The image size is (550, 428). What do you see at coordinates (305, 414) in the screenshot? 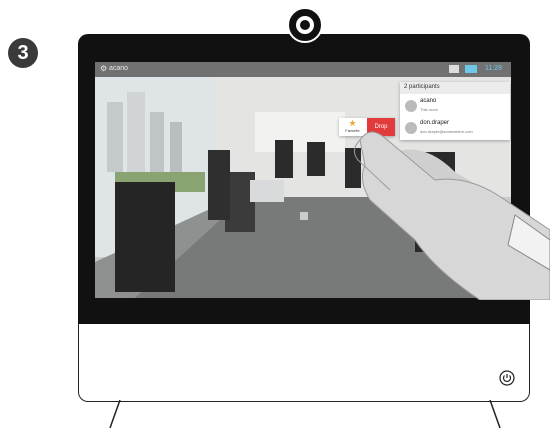
I see `monitor-stand` at bounding box center [305, 414].